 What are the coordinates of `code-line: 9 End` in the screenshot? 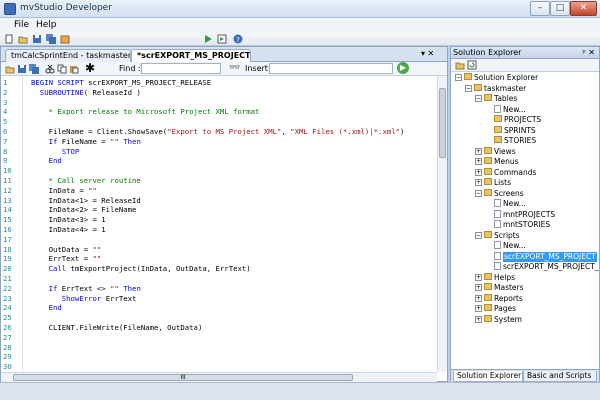 It's located at (219, 161).